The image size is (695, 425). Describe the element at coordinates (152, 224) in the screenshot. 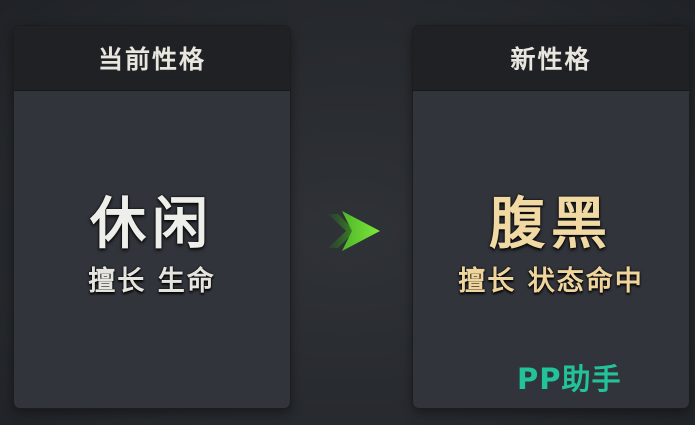

I see `current-trait-name: 休闲` at that location.